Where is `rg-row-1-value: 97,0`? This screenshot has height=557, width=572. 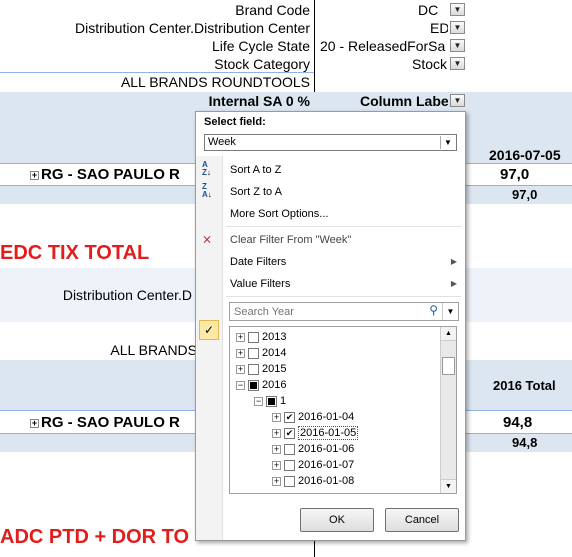 rg-row-1-value: 97,0 is located at coordinates (515, 174).